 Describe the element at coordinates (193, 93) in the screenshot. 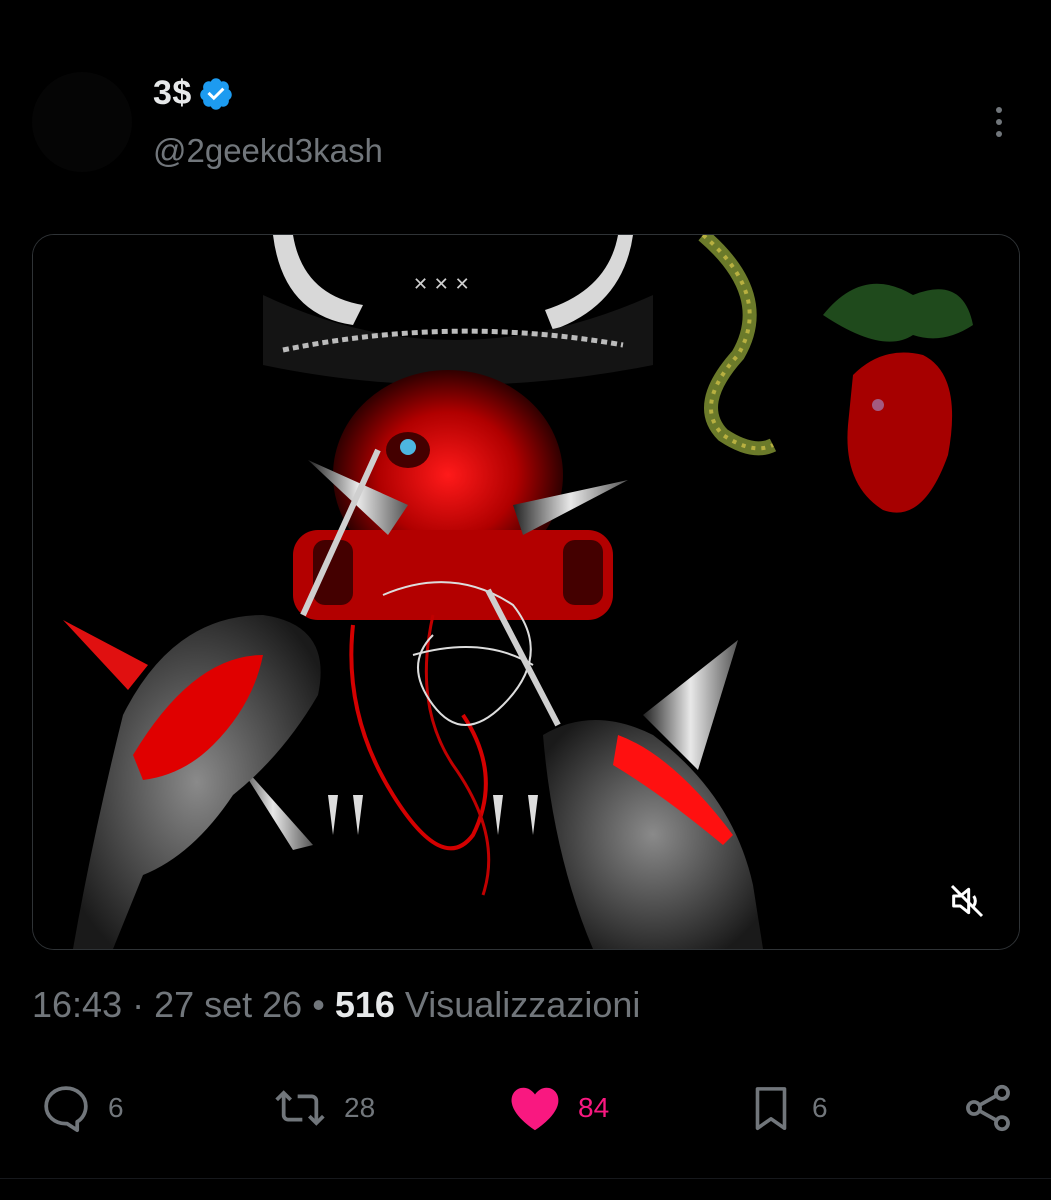

I see `author-name-row: 3$` at that location.